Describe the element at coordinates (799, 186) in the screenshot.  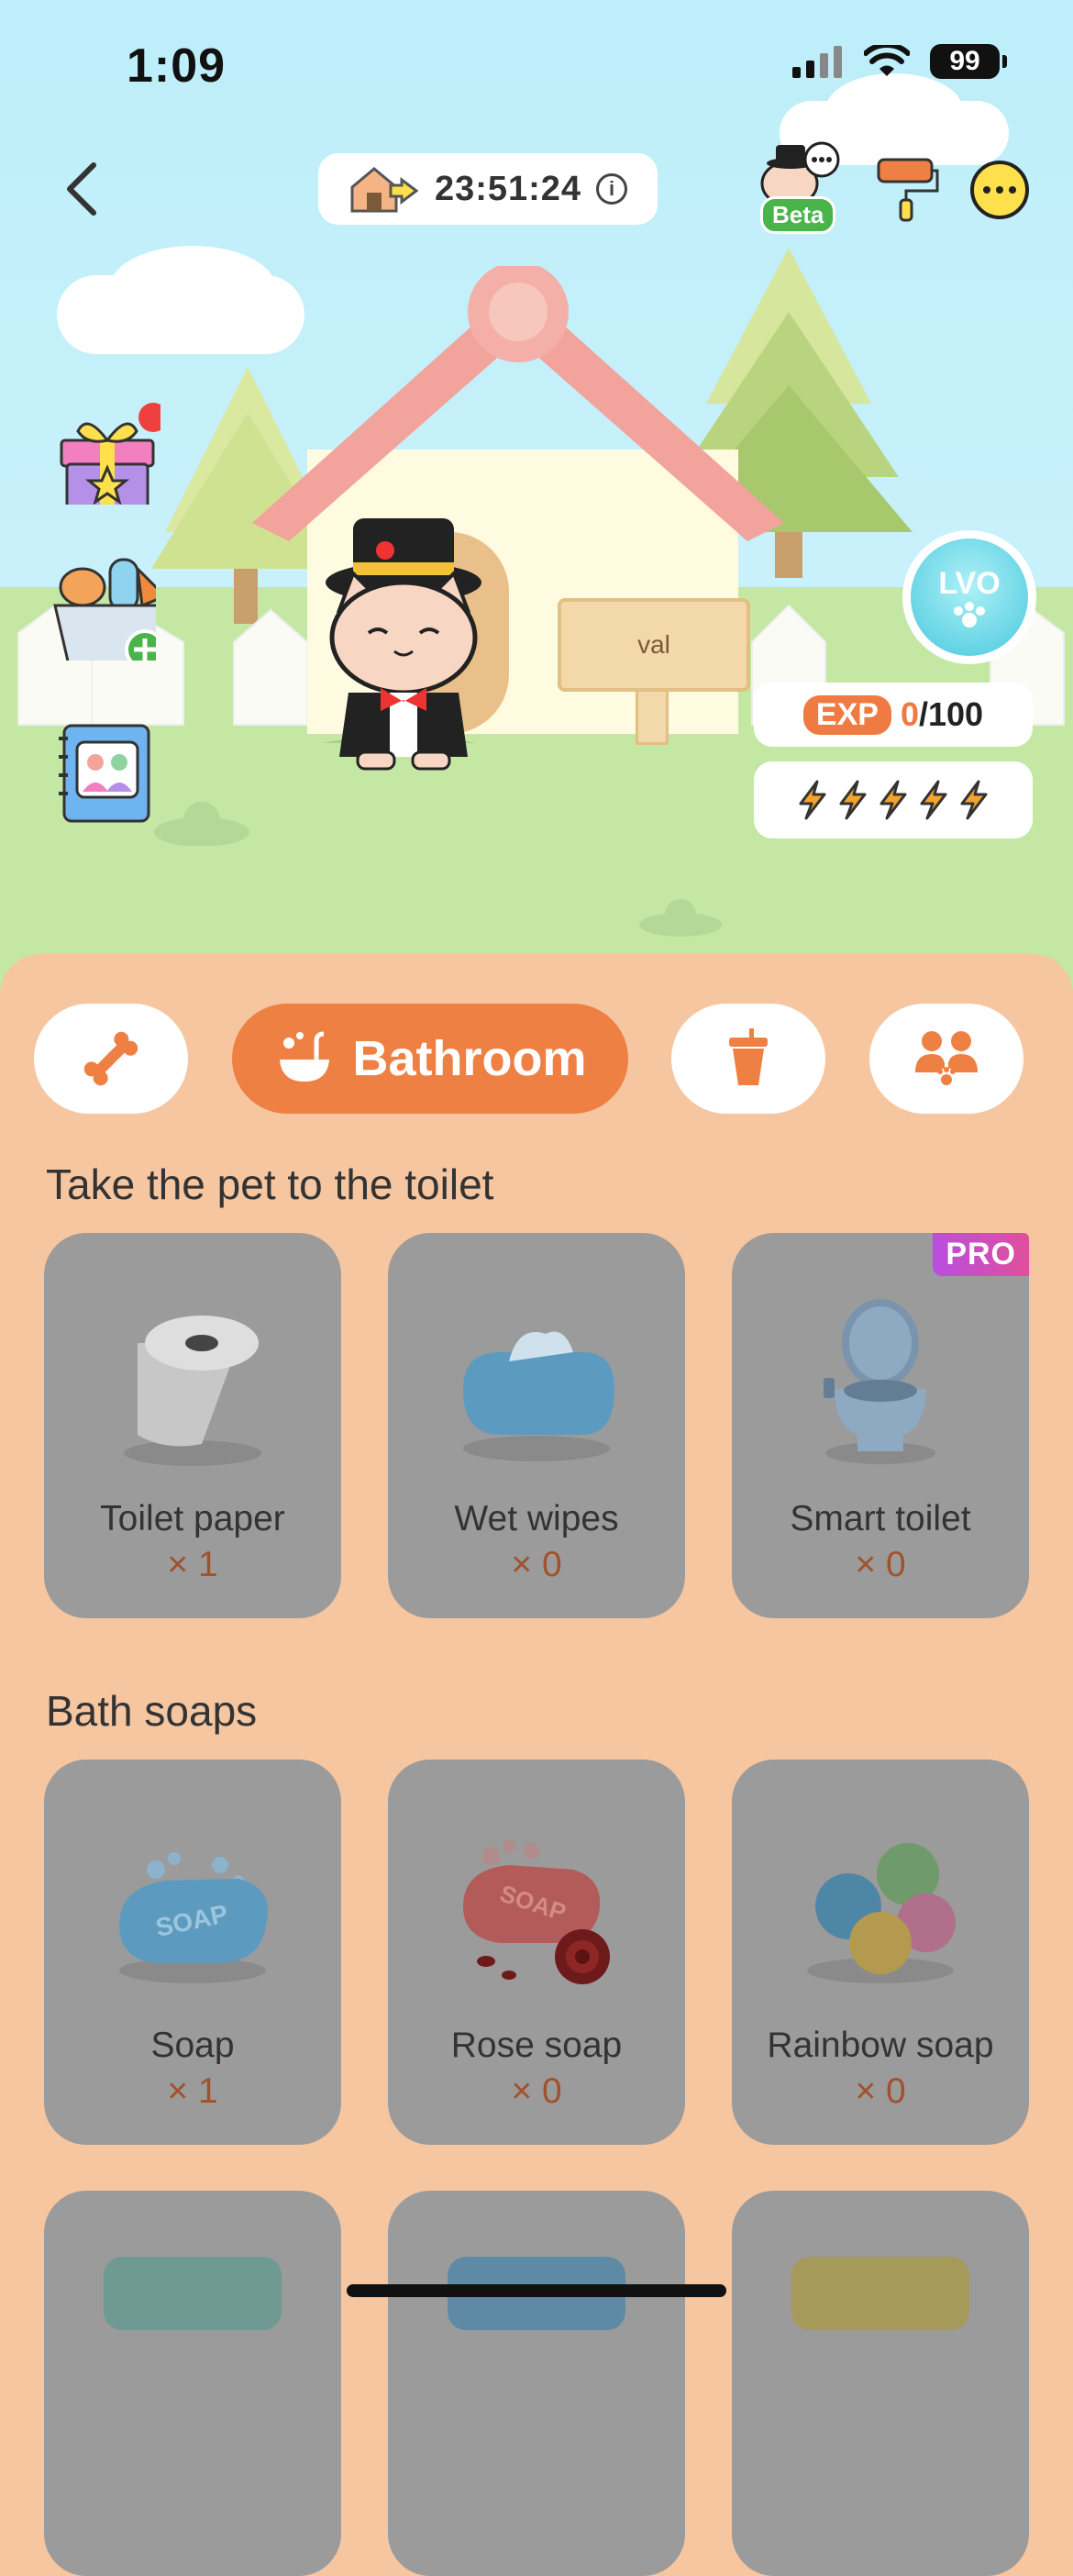
I see `beta-chat-button: Beta` at that location.